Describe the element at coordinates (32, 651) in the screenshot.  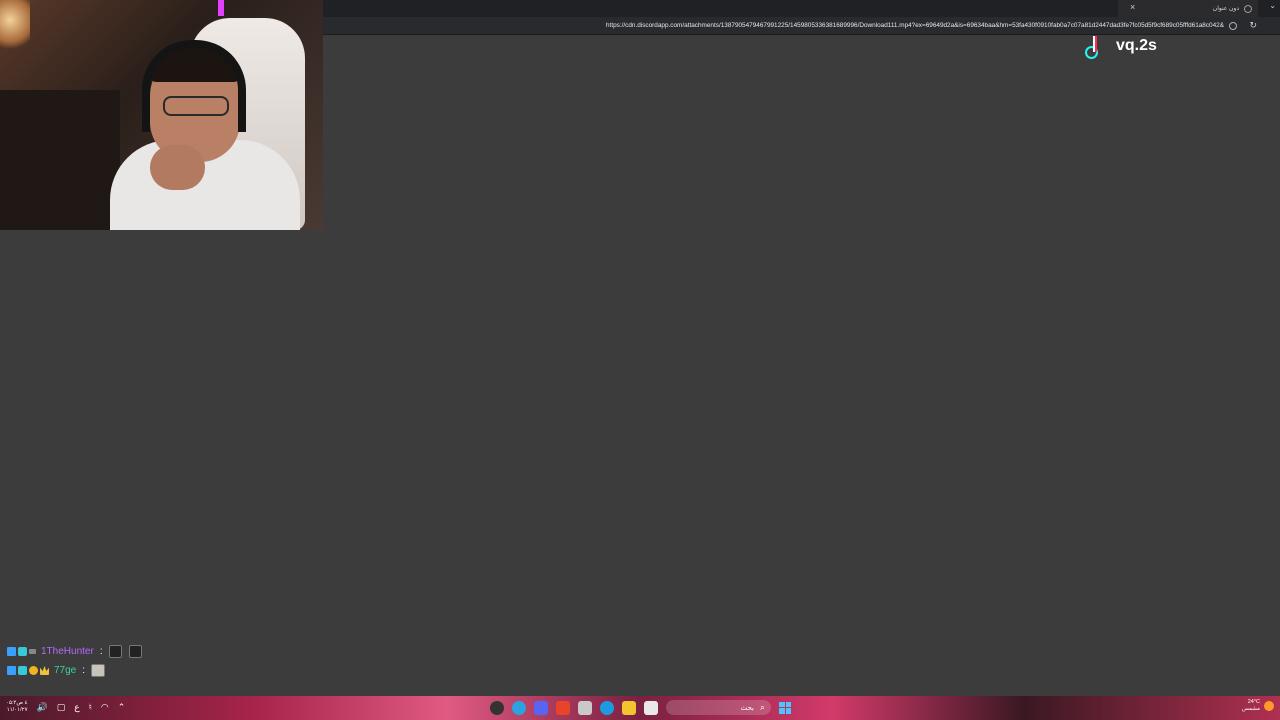
I see `subscriber-badge-icon` at that location.